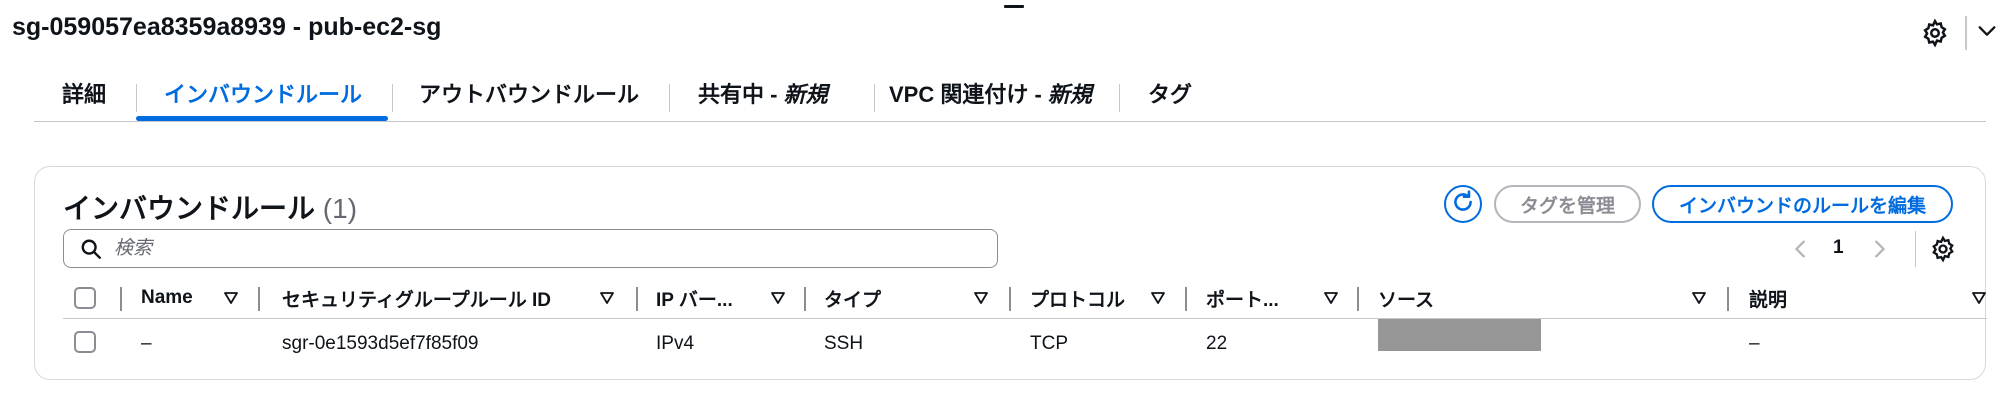 The height and width of the screenshot is (393, 2000). What do you see at coordinates (1170, 100) in the screenshot?
I see `tab-tags: タグ` at bounding box center [1170, 100].